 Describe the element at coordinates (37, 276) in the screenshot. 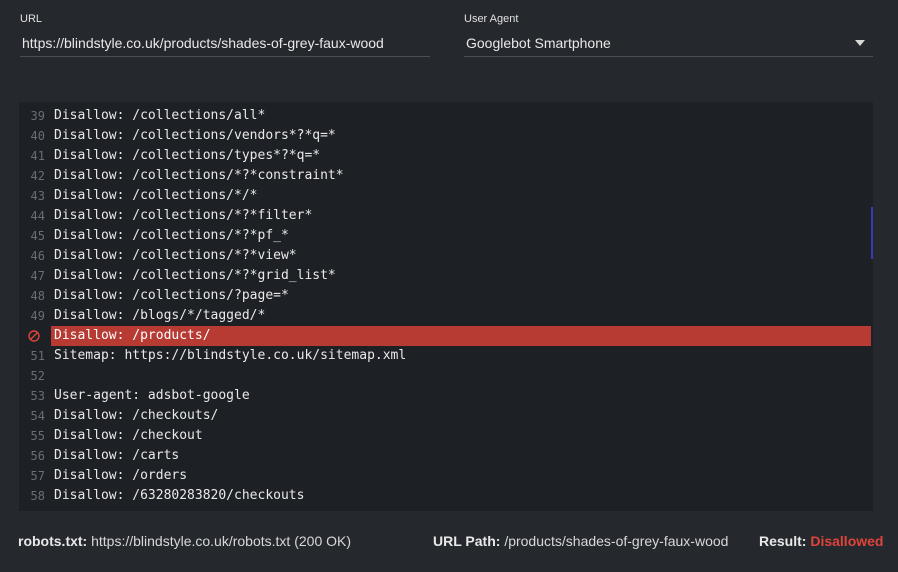

I see `line-number: 47` at that location.